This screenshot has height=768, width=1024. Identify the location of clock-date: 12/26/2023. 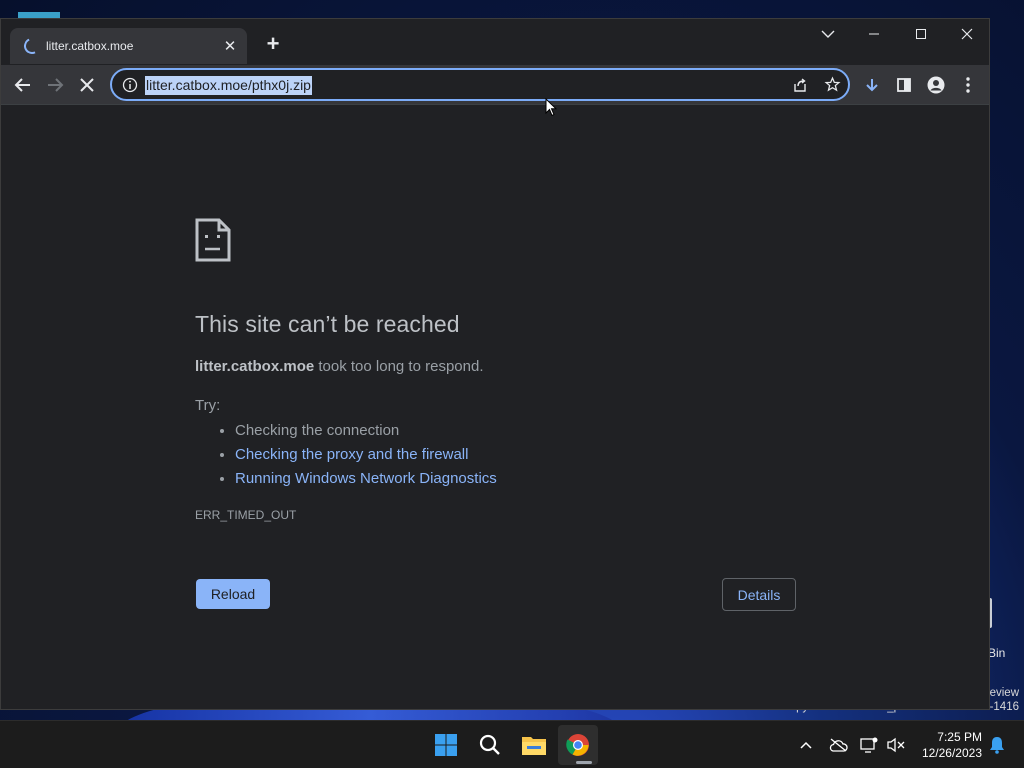
(951, 753).